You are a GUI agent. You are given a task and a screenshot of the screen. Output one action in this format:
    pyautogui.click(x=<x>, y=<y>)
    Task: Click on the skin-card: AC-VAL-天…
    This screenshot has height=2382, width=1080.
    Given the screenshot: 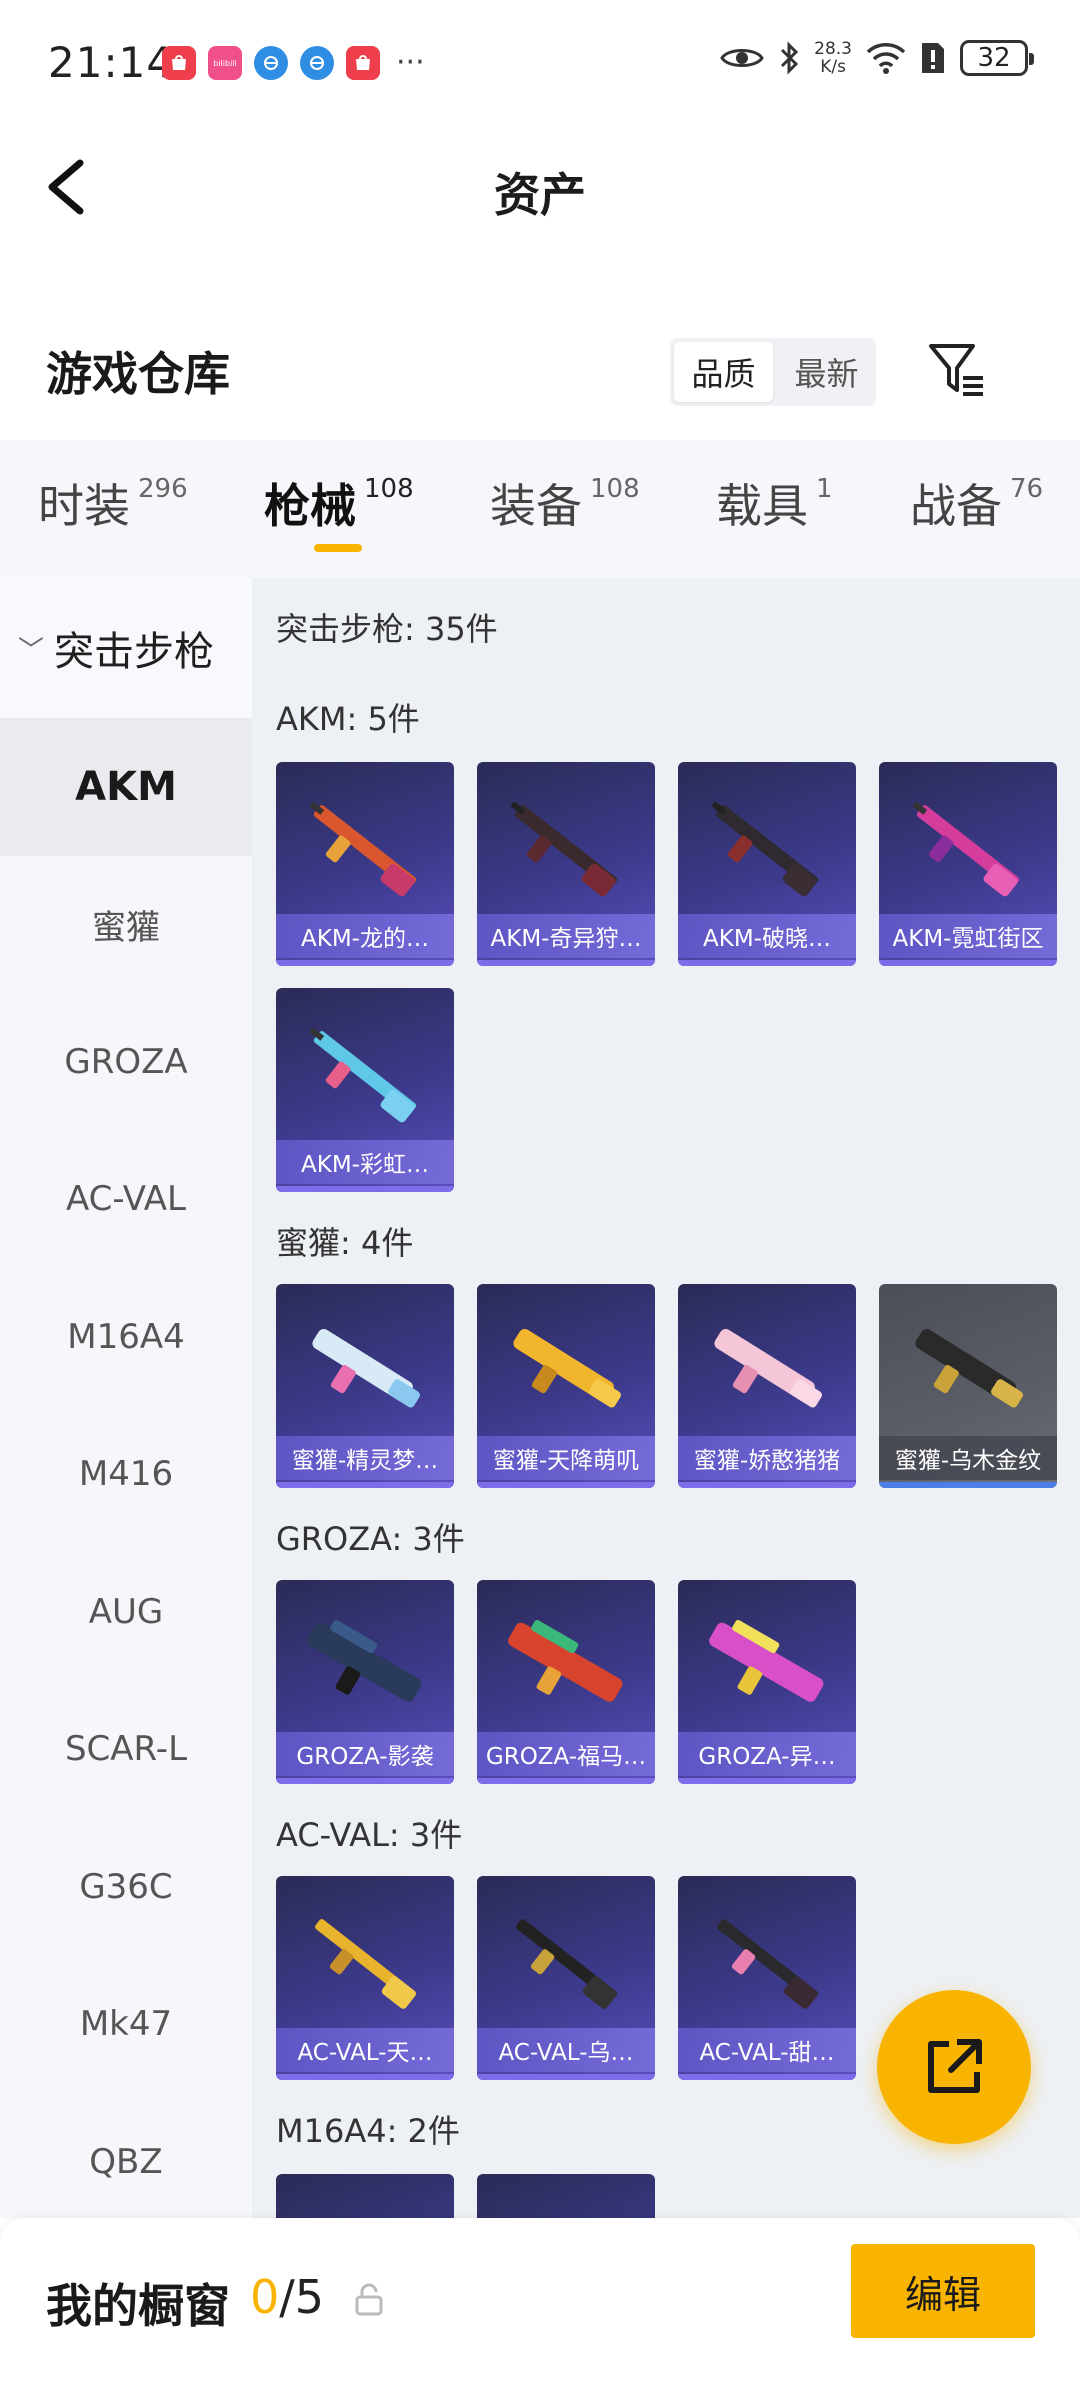 What is the action you would take?
    pyautogui.click(x=365, y=1978)
    